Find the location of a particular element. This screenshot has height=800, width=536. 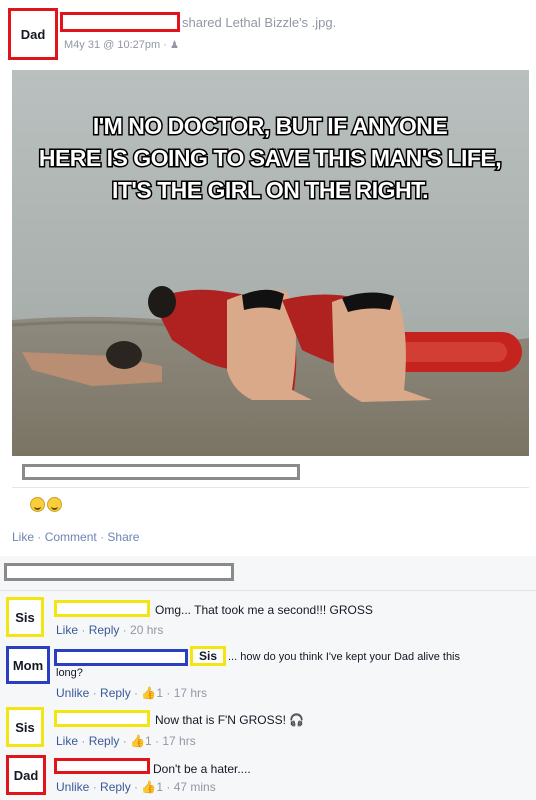

post-timestamp: M4y 31 @ 10:27pm · ♟ is located at coordinates (121, 45).